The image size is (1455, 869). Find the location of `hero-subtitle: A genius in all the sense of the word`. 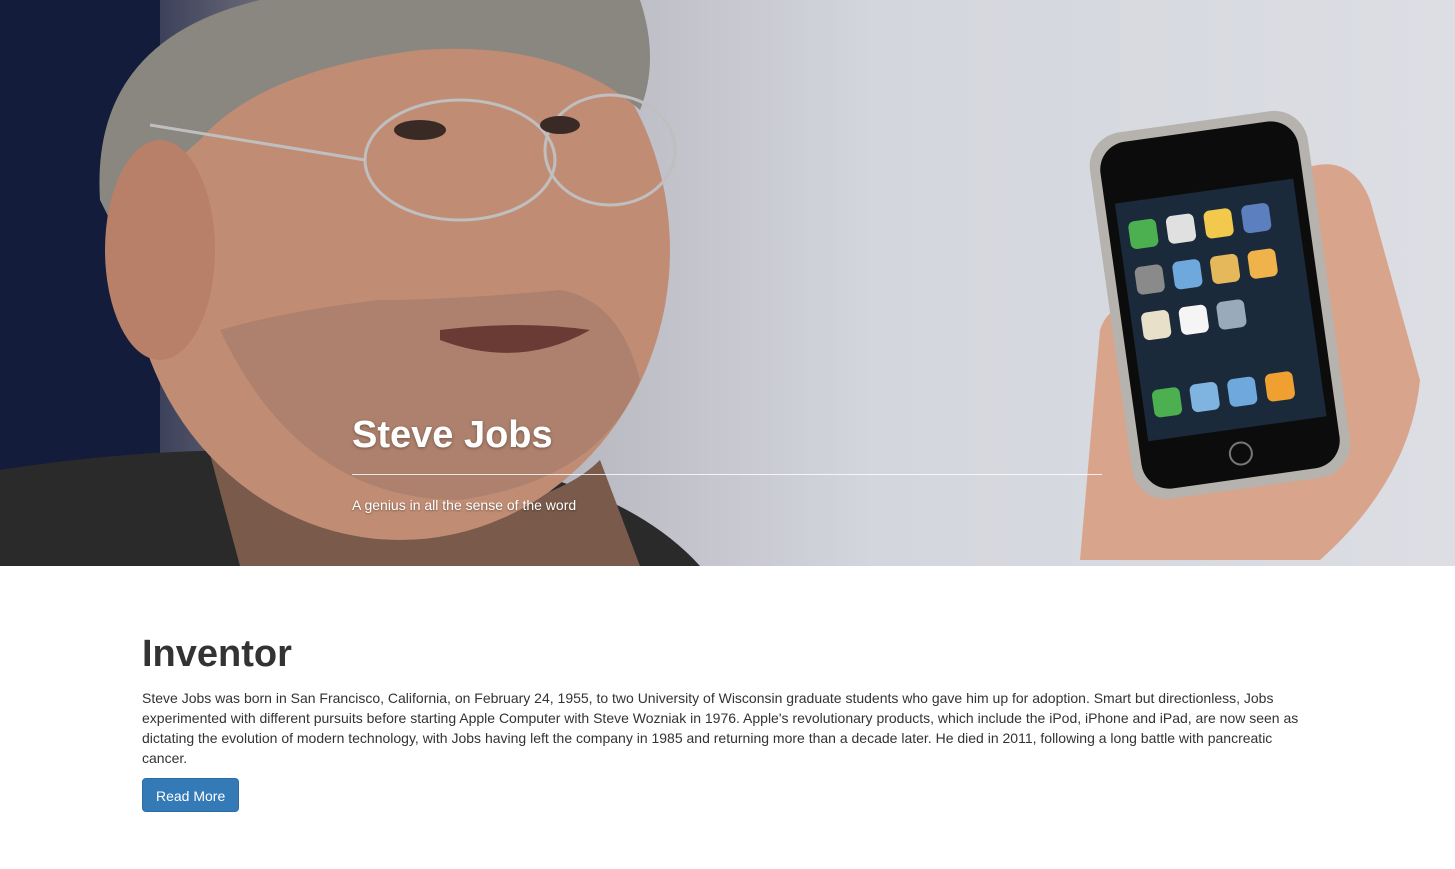

hero-subtitle: A genius in all the sense of the word is located at coordinates (464, 505).